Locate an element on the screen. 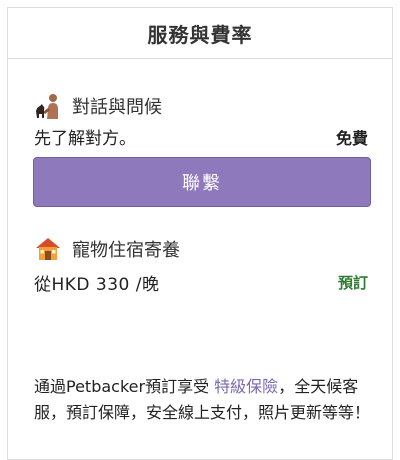  boarding-title: 寵物住宿寄養 is located at coordinates (126, 250).